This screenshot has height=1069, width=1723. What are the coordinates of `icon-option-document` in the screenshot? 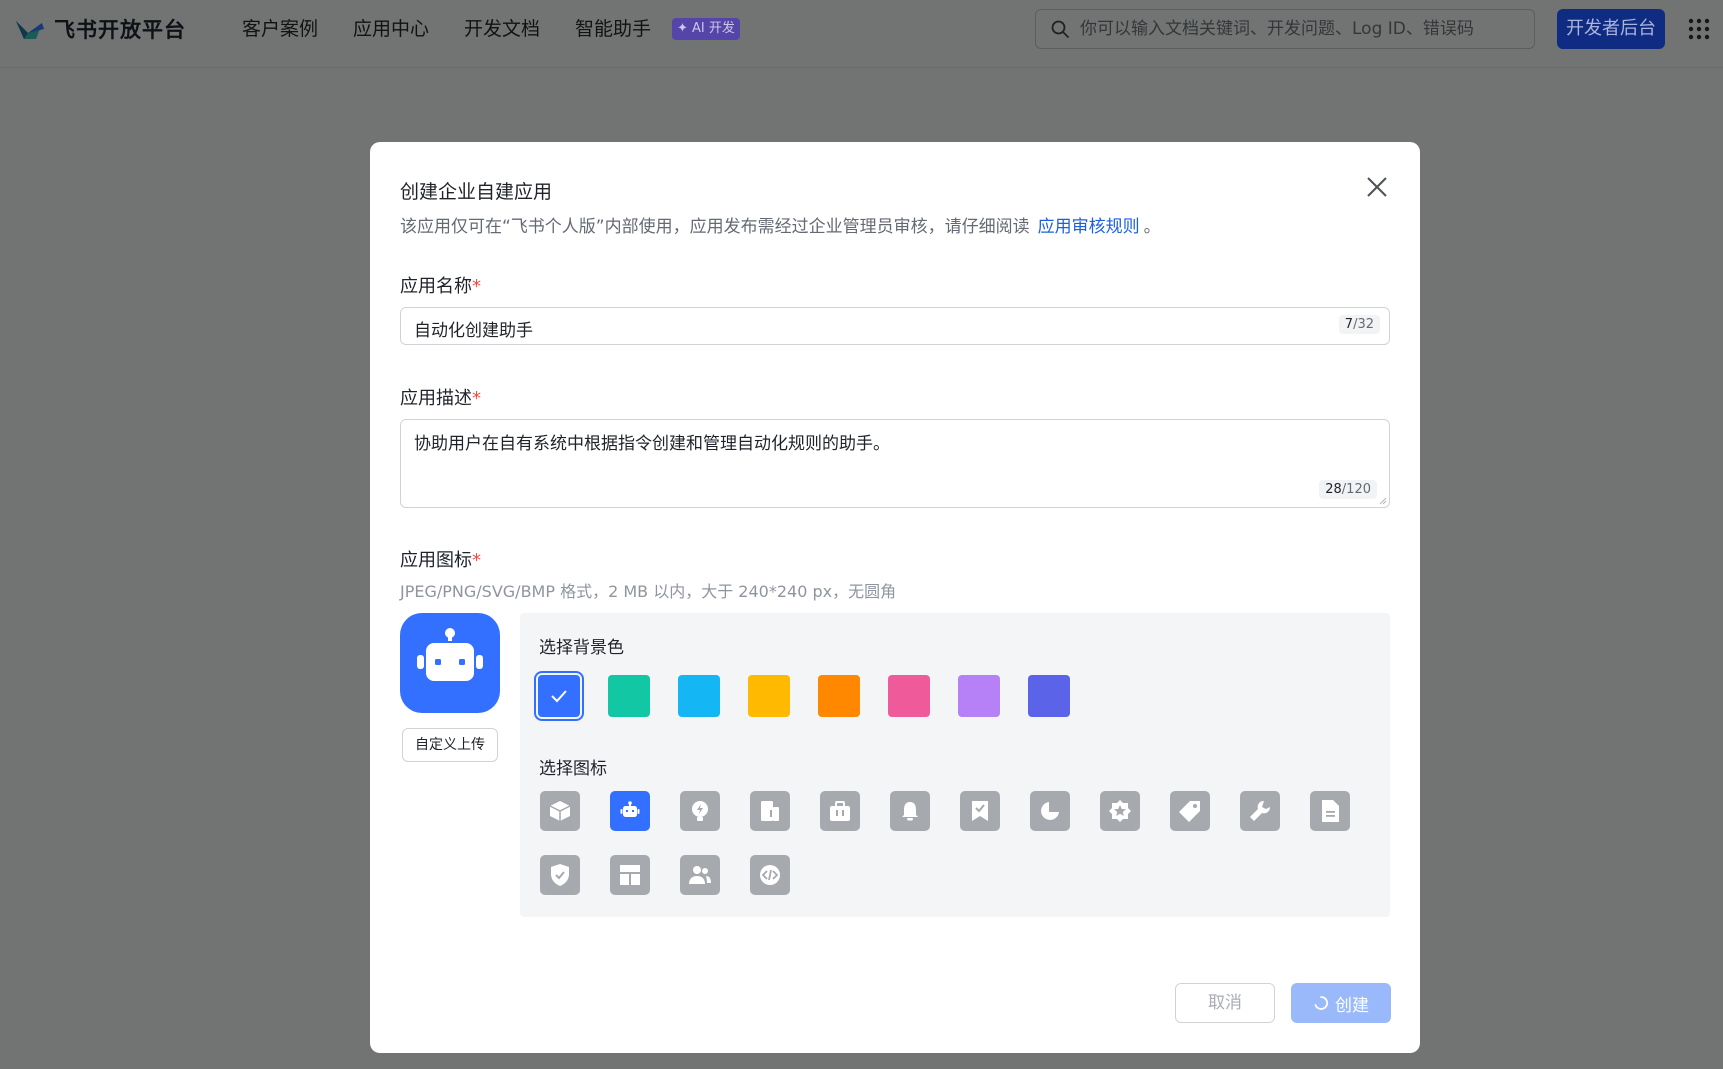 It's located at (1330, 811).